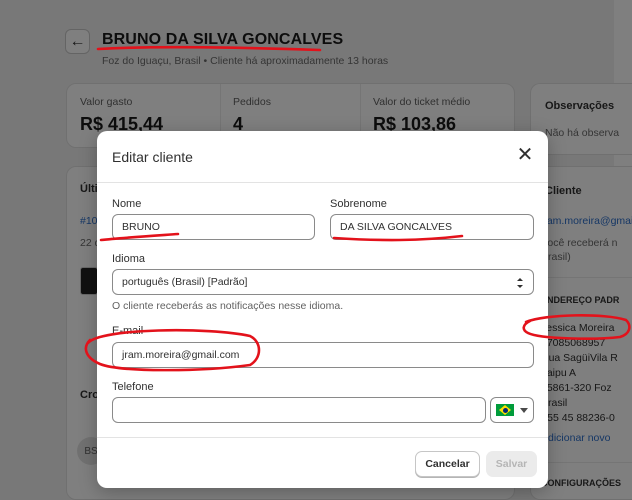  I want to click on brazil-flag-icon, so click(505, 410).